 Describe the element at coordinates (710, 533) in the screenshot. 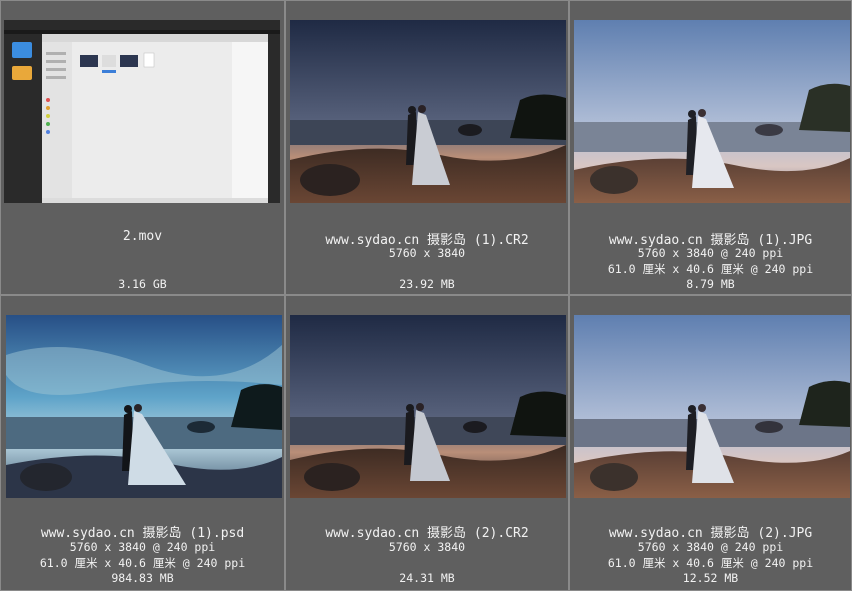

I see `file-name: www.sydao.cn 摄影岛 (2).JPG` at that location.